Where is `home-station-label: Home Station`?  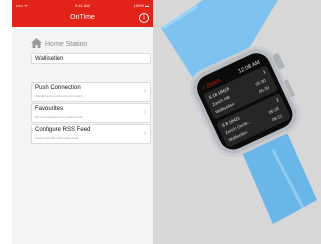 home-station-label: Home Station is located at coordinates (66, 44).